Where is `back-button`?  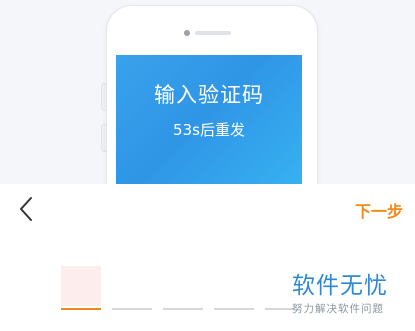
back-button is located at coordinates (26, 209).